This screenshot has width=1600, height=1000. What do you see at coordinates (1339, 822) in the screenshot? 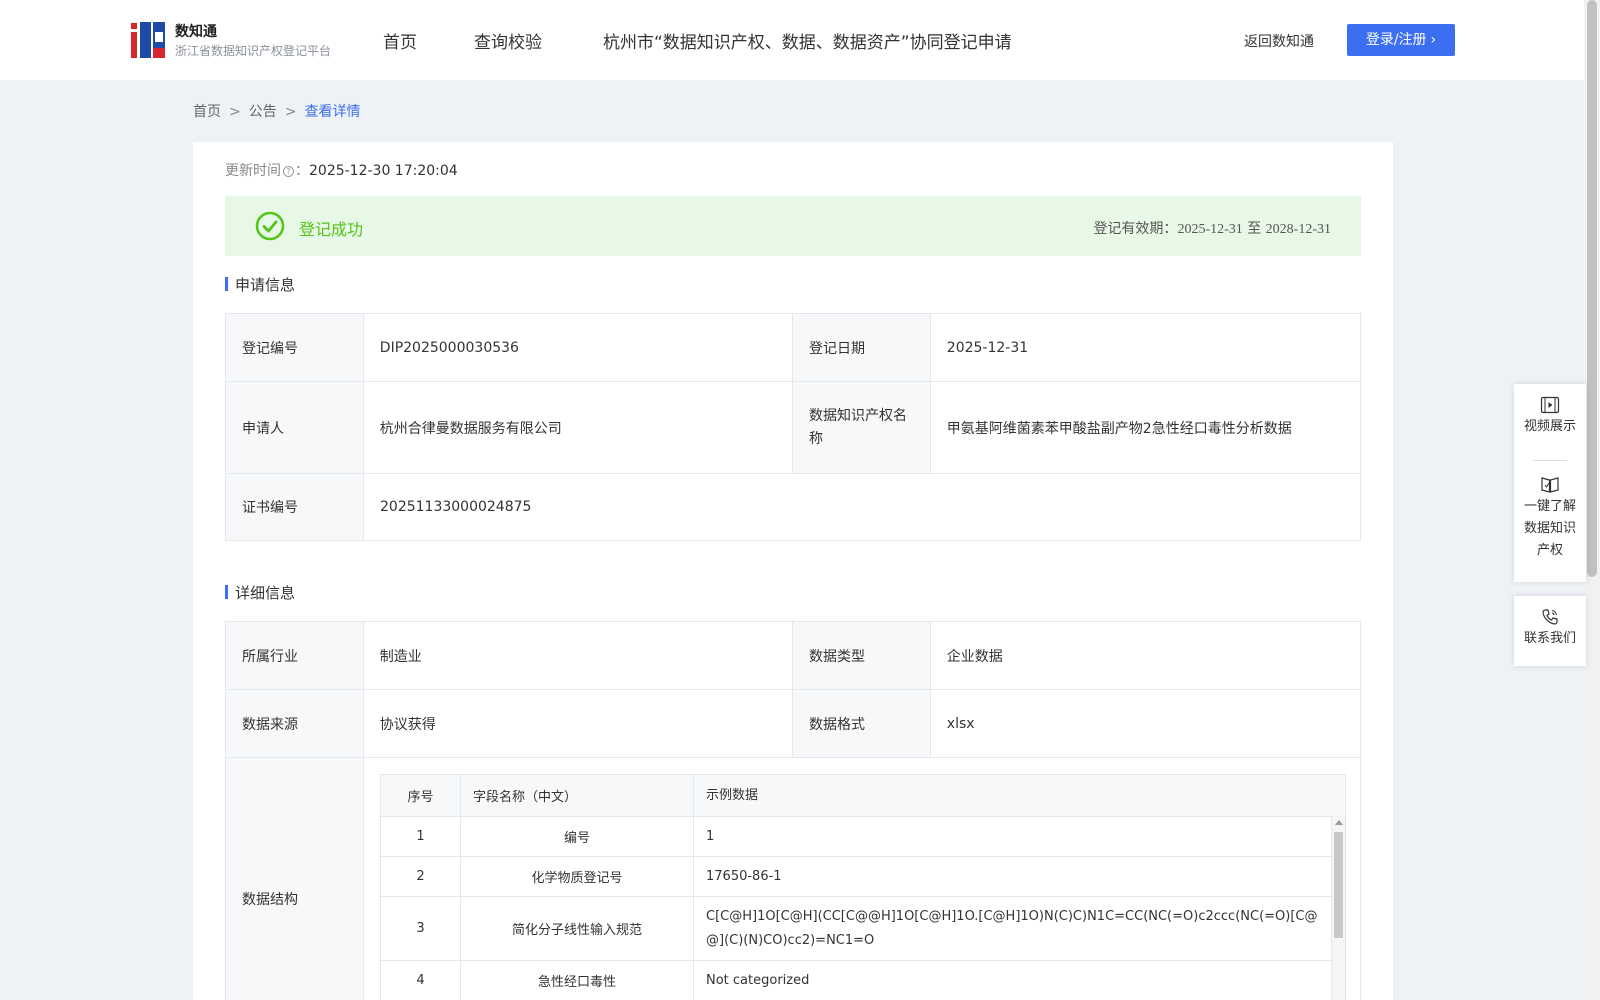
I see `scroll-up-icon` at bounding box center [1339, 822].